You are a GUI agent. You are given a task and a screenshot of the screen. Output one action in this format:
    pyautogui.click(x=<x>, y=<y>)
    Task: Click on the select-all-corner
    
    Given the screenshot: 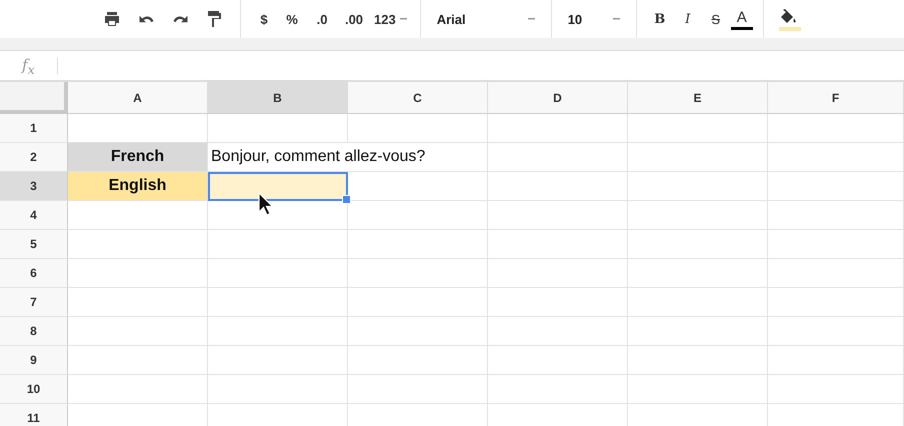 What is the action you would take?
    pyautogui.click(x=34, y=98)
    